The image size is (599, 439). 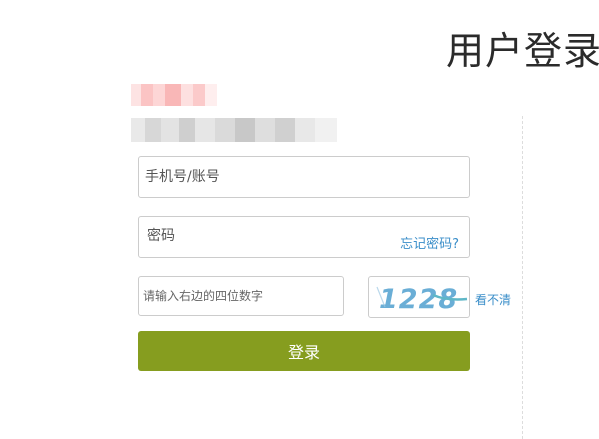 What do you see at coordinates (234, 130) in the screenshot?
I see `blurred-info-placeholder` at bounding box center [234, 130].